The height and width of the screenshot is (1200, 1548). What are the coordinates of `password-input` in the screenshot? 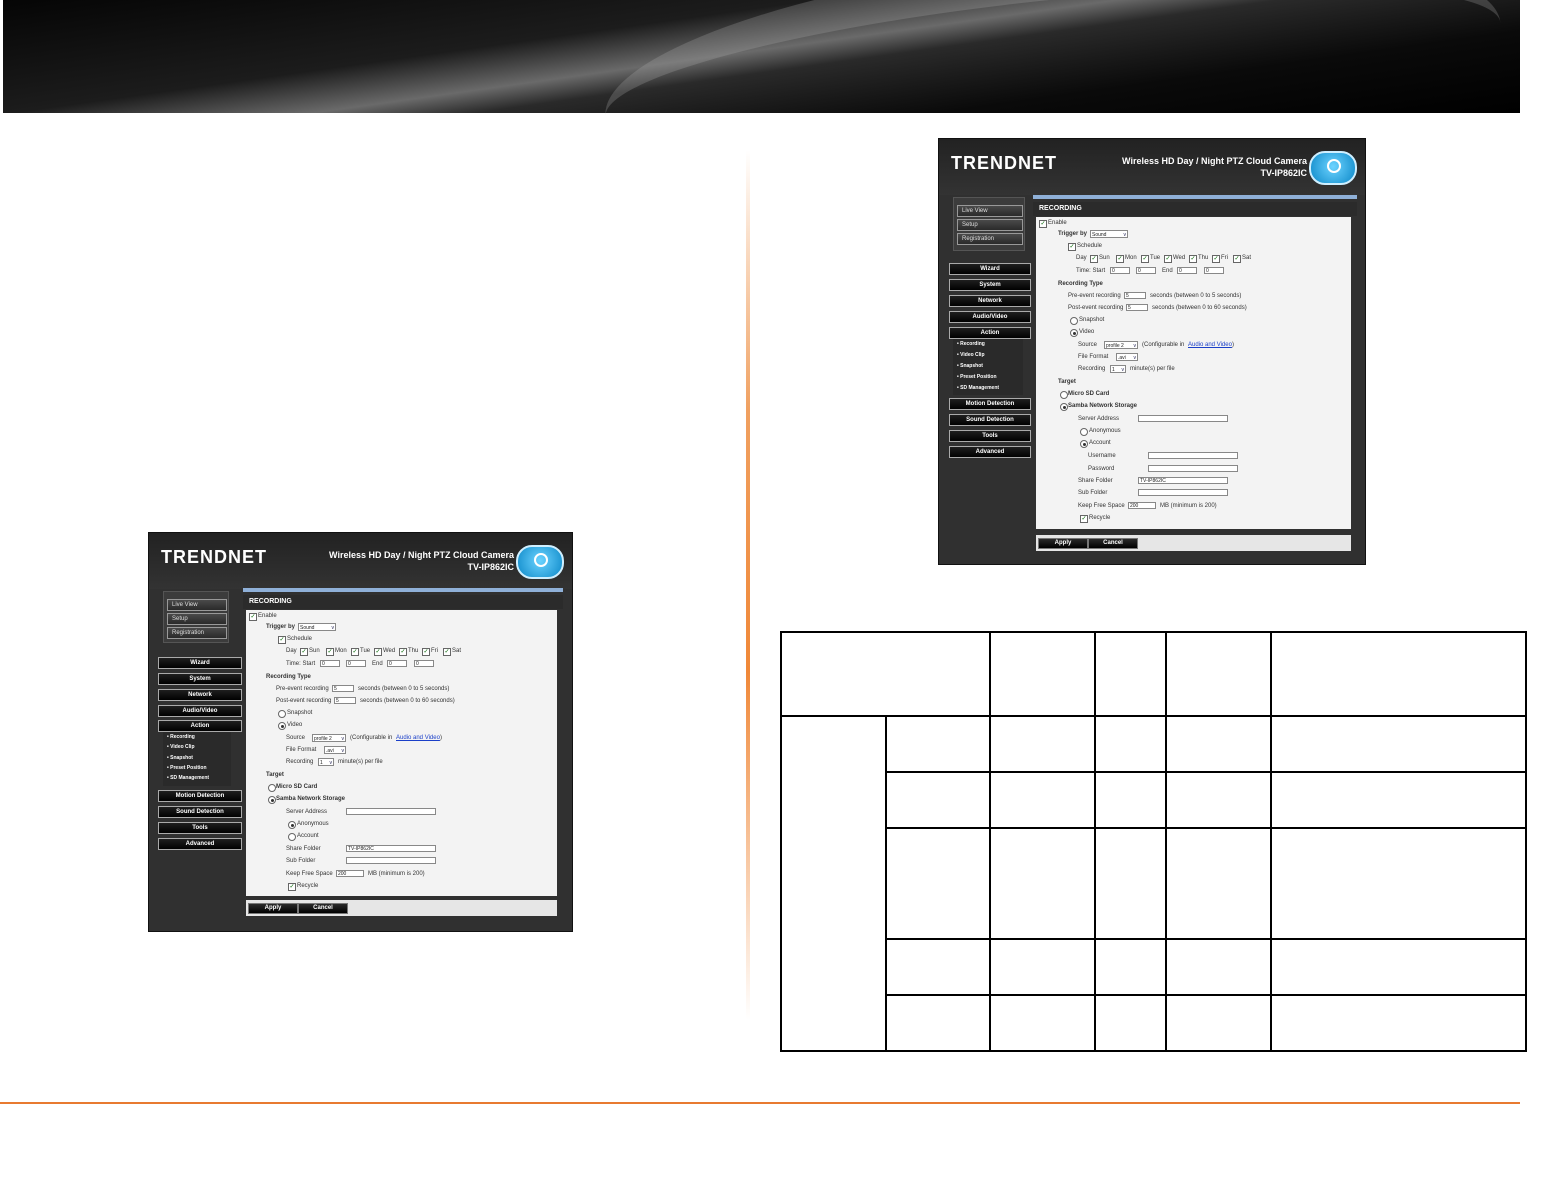 It's located at (1193, 468).